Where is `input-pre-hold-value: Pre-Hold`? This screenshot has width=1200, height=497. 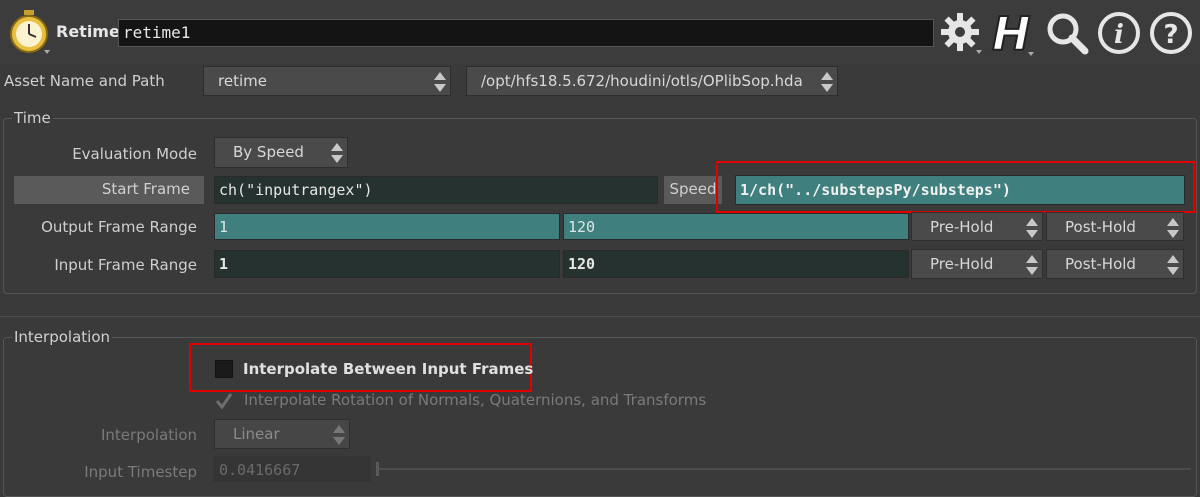
input-pre-hold-value: Pre-Hold is located at coordinates (962, 264).